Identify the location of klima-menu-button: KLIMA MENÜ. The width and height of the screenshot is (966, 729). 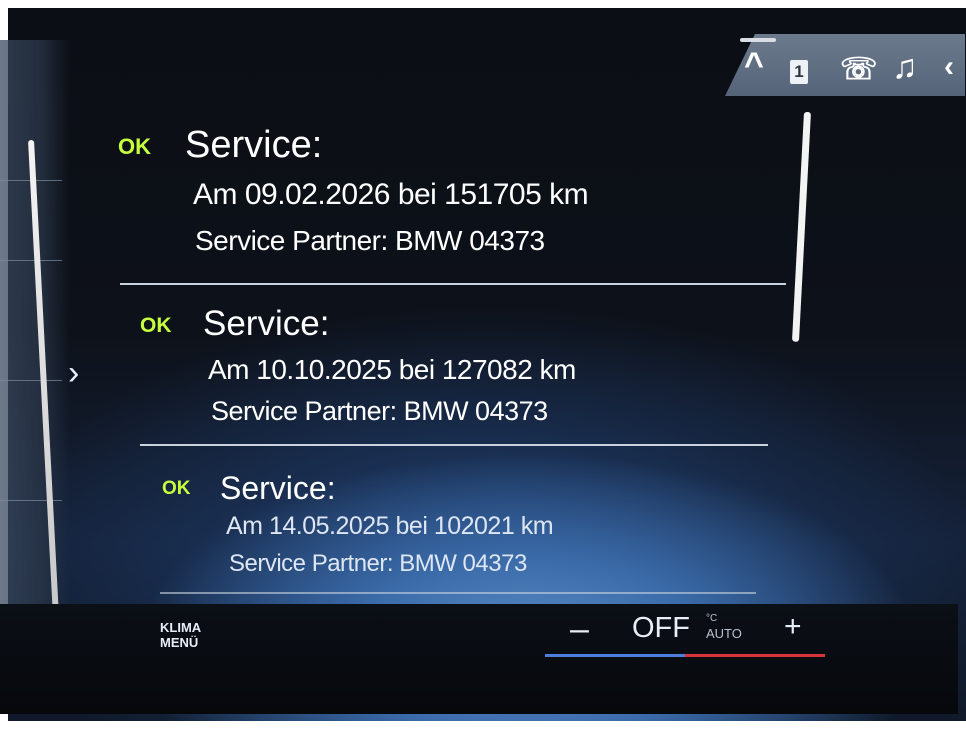
(180, 635).